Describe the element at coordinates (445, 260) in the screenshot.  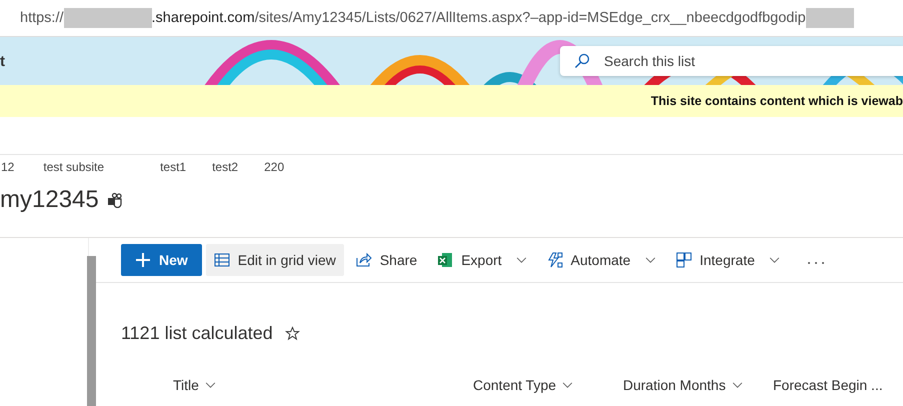
I see `spreadsheet-icon` at that location.